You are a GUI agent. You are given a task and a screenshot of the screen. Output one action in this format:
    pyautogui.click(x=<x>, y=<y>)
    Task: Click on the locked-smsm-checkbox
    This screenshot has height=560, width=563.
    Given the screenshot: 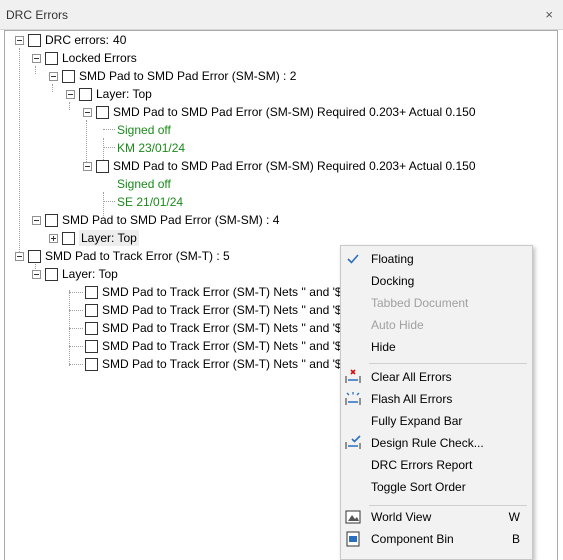 What is the action you would take?
    pyautogui.click(x=68, y=76)
    